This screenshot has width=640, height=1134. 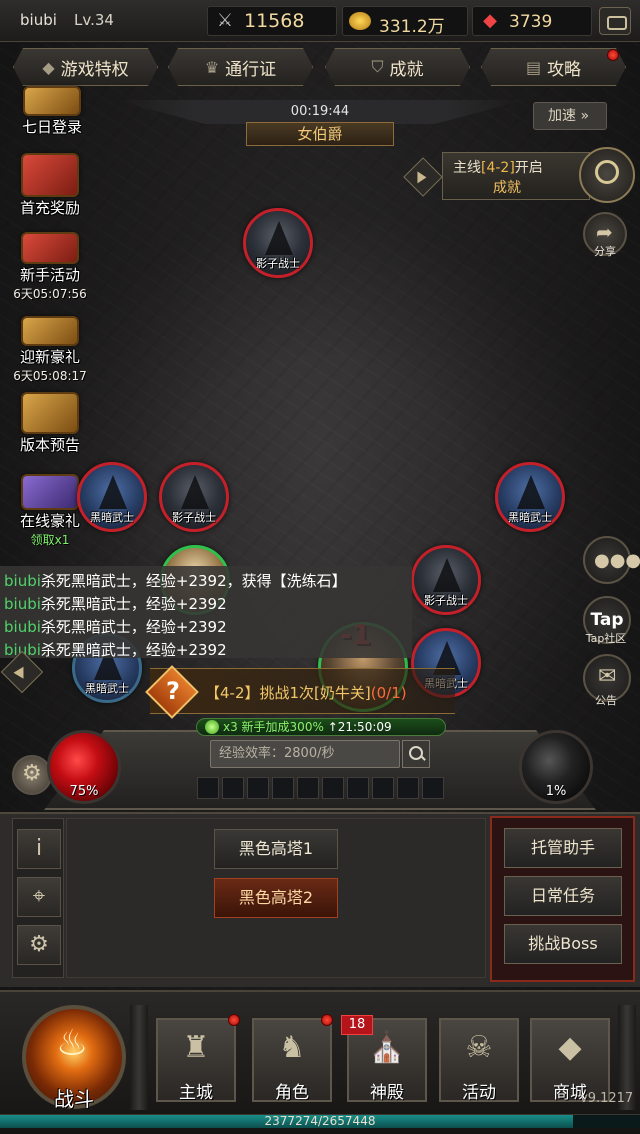 What do you see at coordinates (212, 67) in the screenshot?
I see `crown-icon: ♛` at bounding box center [212, 67].